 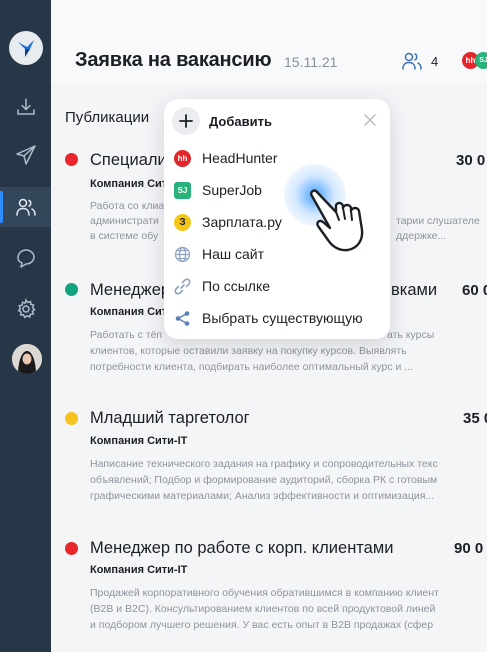 I want to click on add-publication-button: Добавить, so click(x=222, y=121).